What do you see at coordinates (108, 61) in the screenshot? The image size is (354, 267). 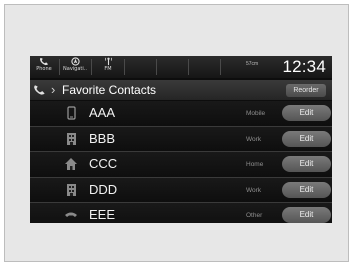 I see `radio-icon` at bounding box center [108, 61].